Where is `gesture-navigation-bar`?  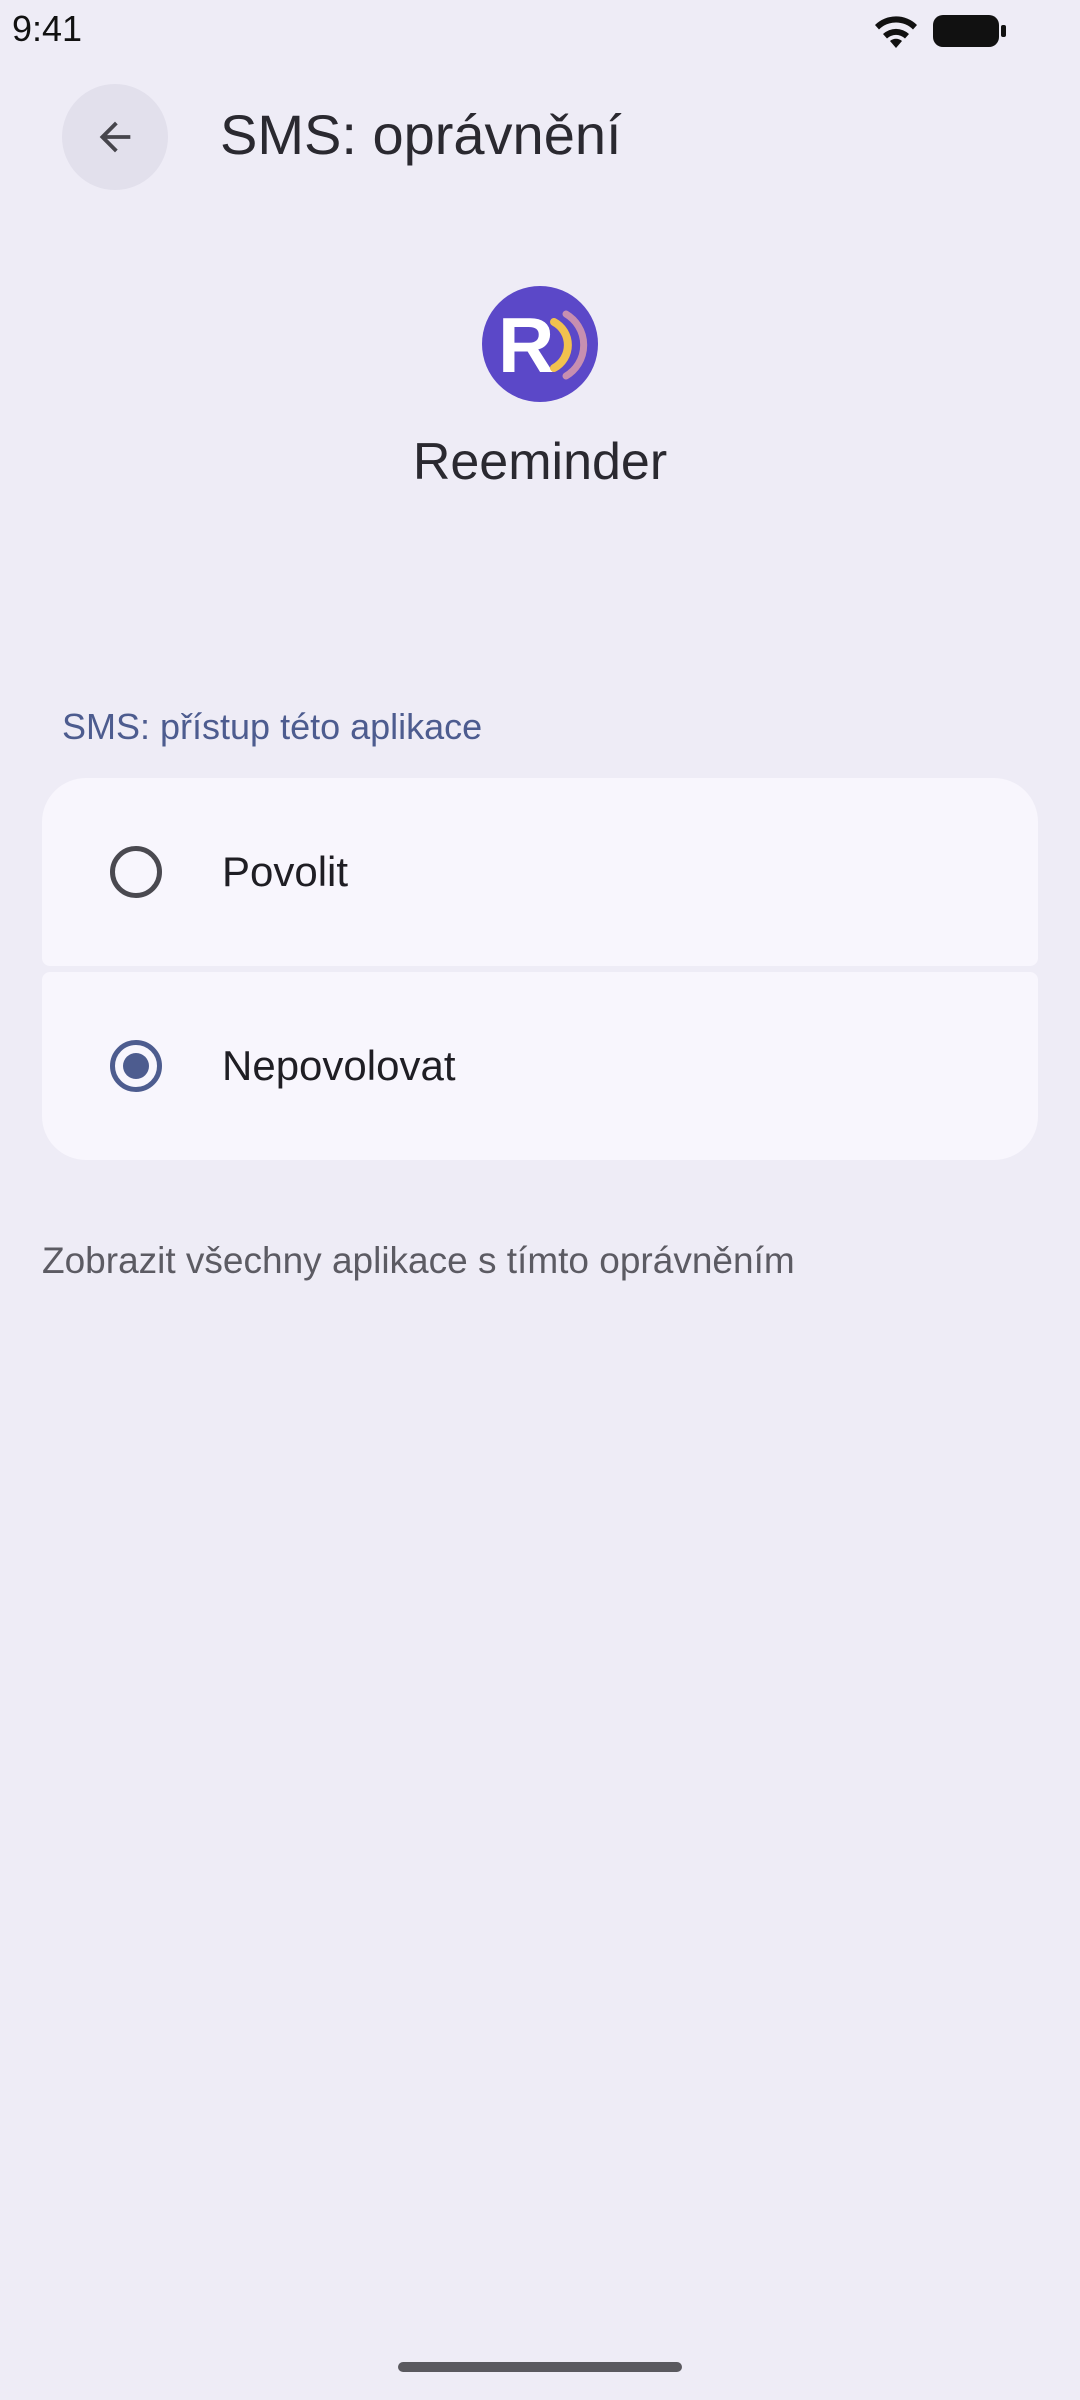 gesture-navigation-bar is located at coordinates (540, 2367).